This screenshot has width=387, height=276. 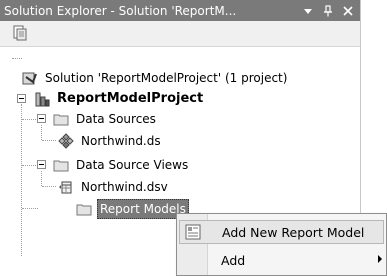 What do you see at coordinates (308, 11) in the screenshot?
I see `dropdown-arrow-icon` at bounding box center [308, 11].